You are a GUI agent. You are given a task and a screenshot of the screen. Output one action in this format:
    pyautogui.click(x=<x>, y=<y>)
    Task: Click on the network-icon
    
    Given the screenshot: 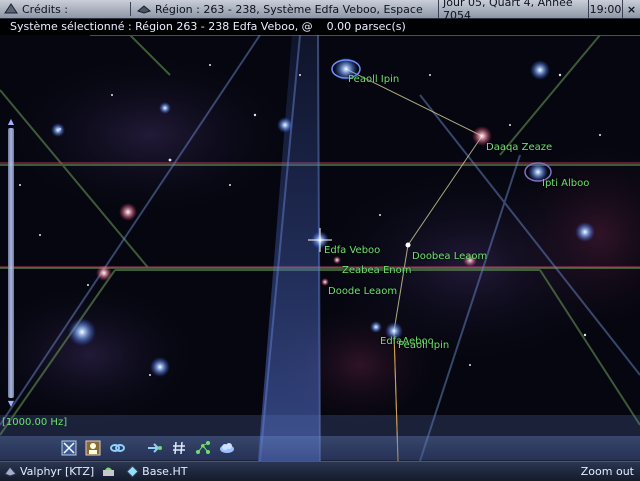 What is the action you would take?
    pyautogui.click(x=203, y=448)
    